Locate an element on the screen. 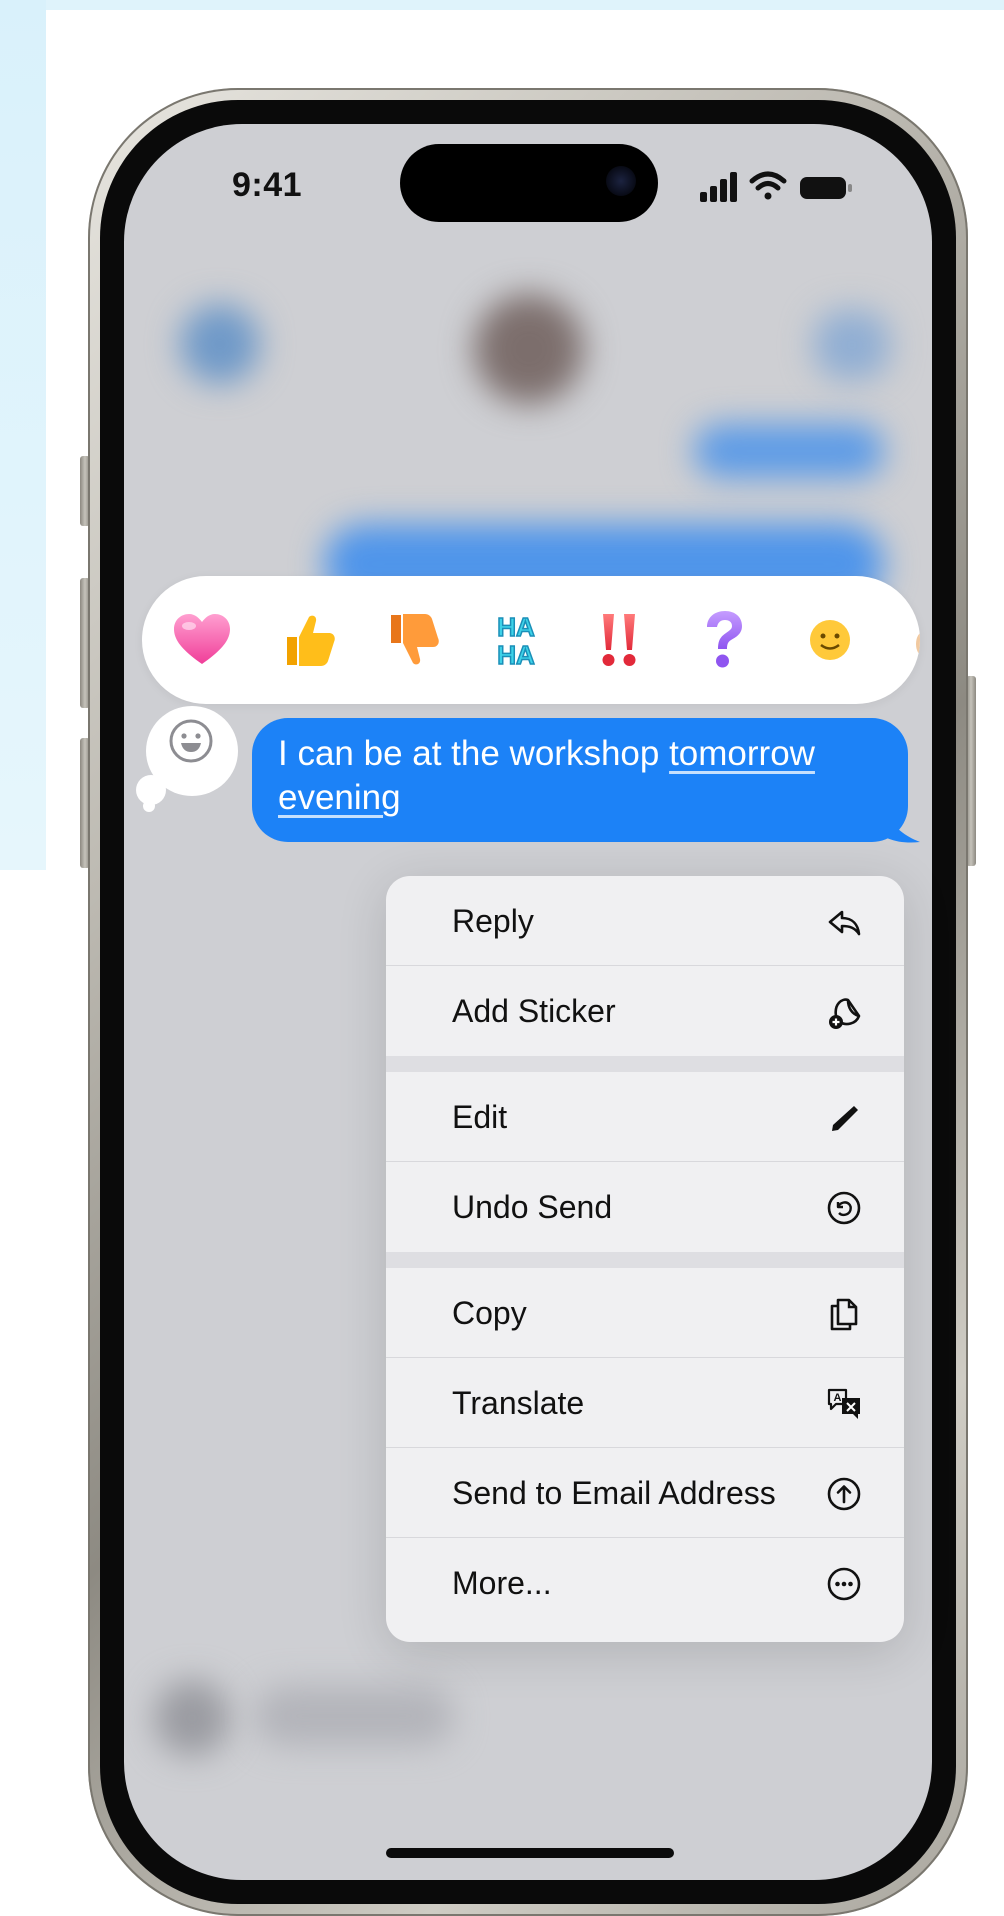 This screenshot has width=1004, height=1916. undo-circle-icon is located at coordinates (844, 1208).